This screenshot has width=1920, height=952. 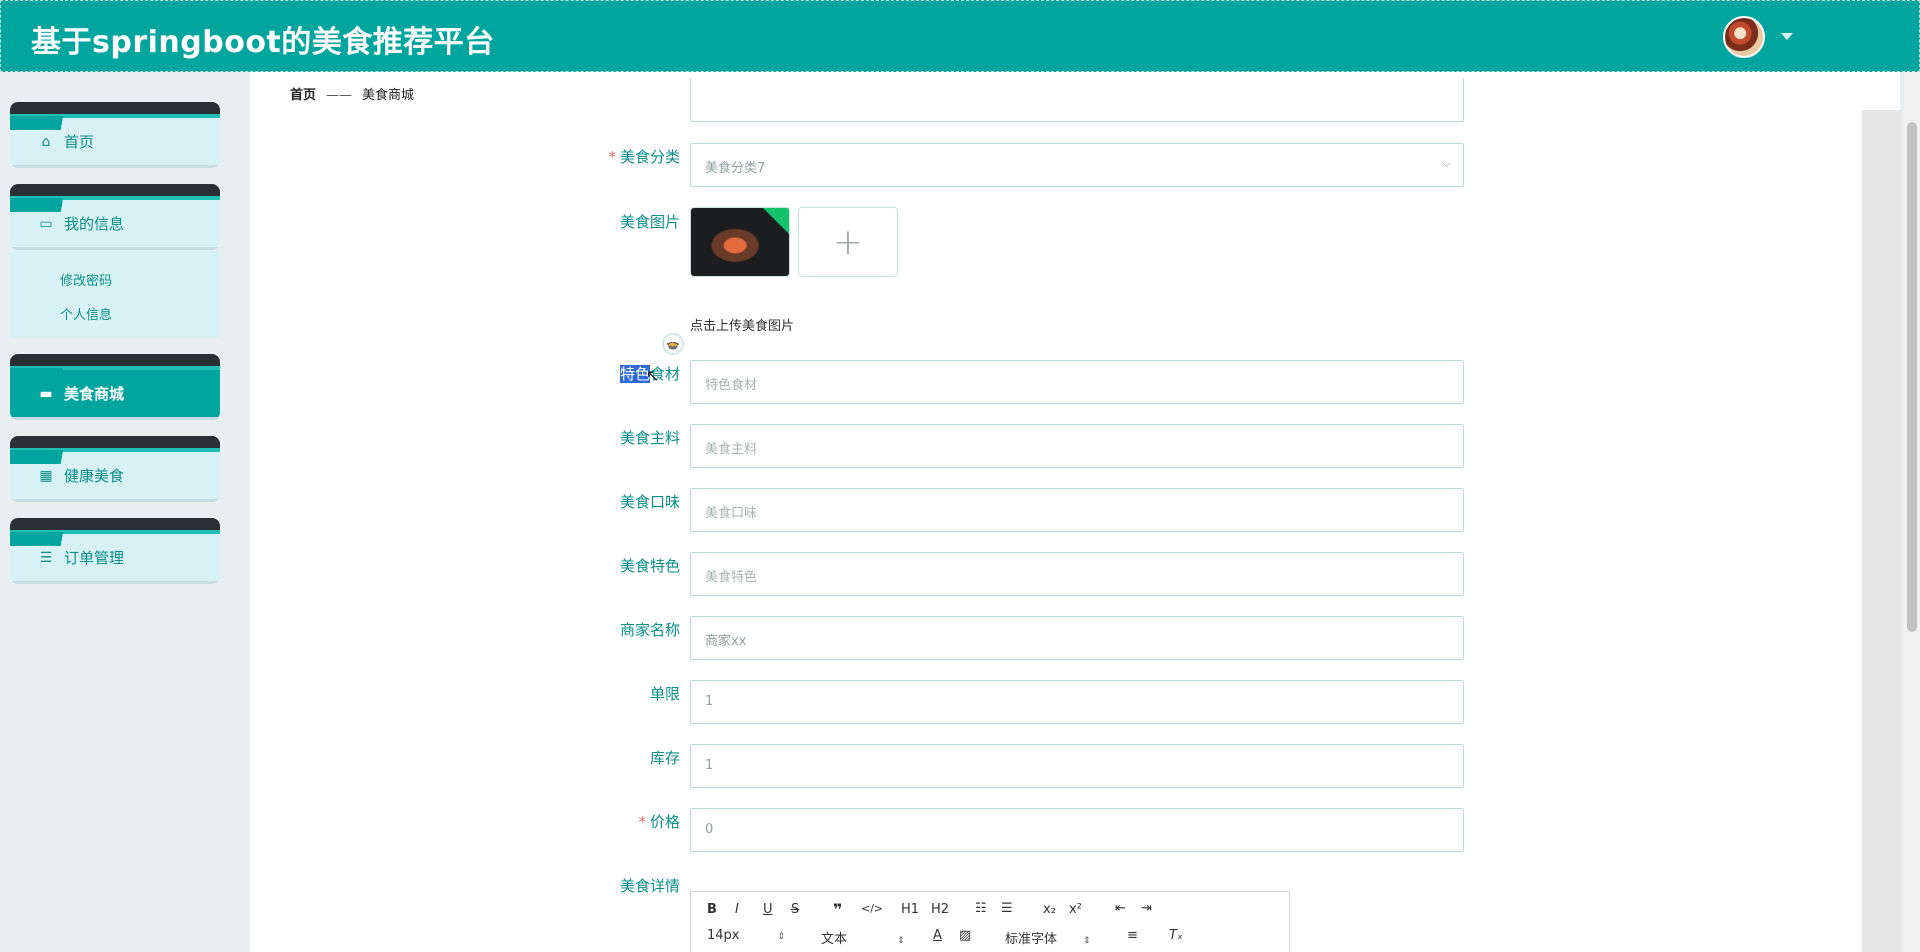 I want to click on h2-button: H2, so click(x=940, y=909).